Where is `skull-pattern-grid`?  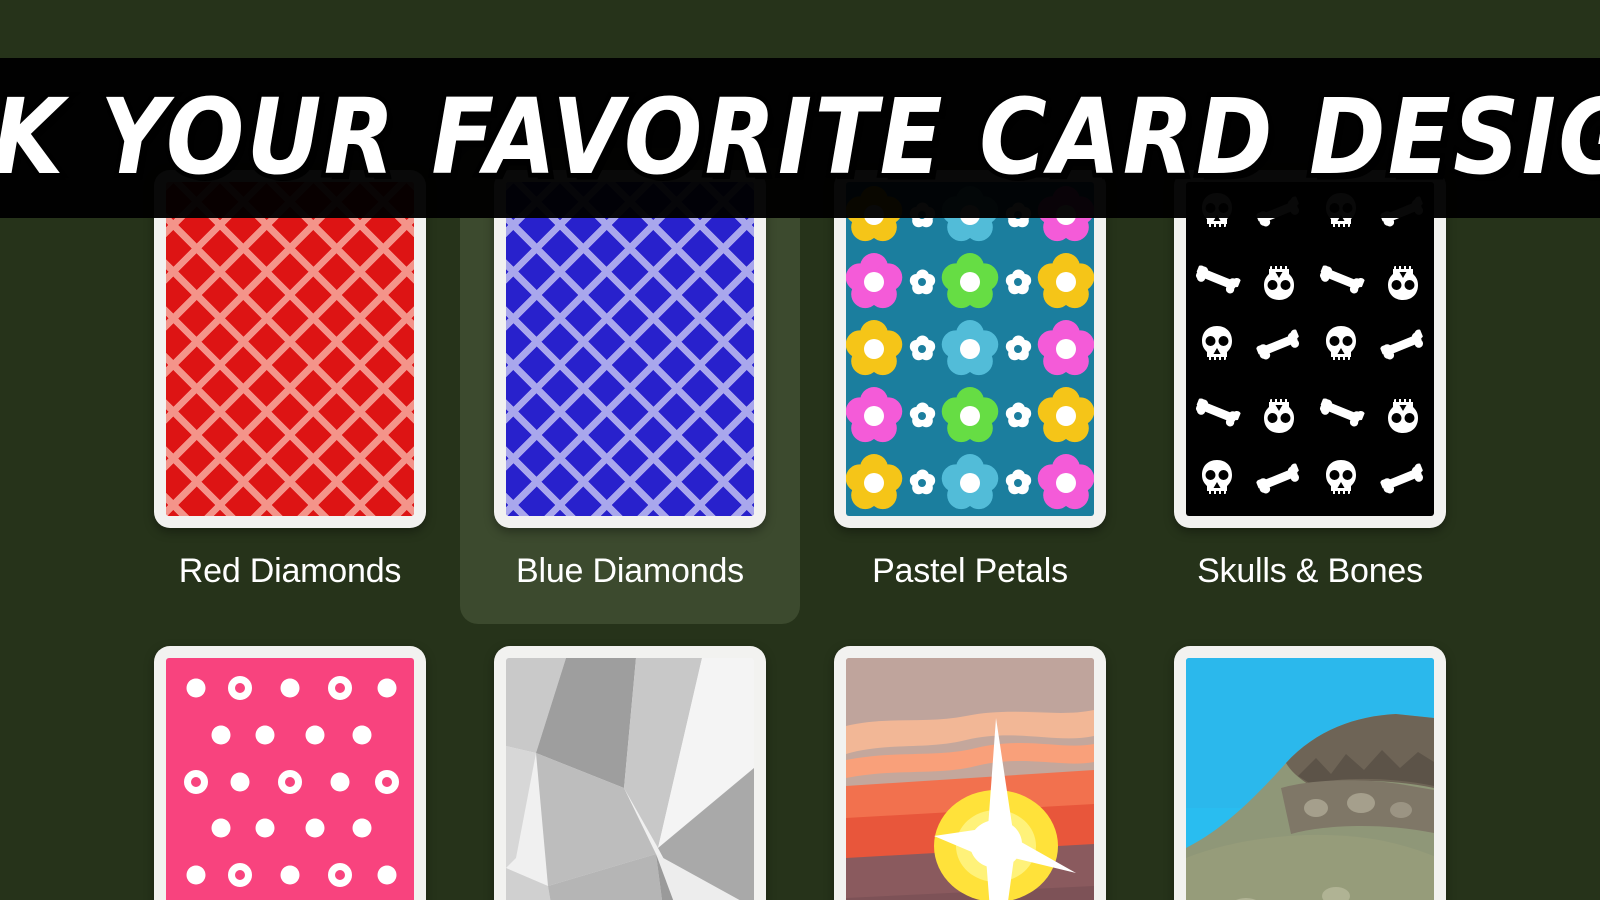
skull-pattern-grid is located at coordinates (1310, 349).